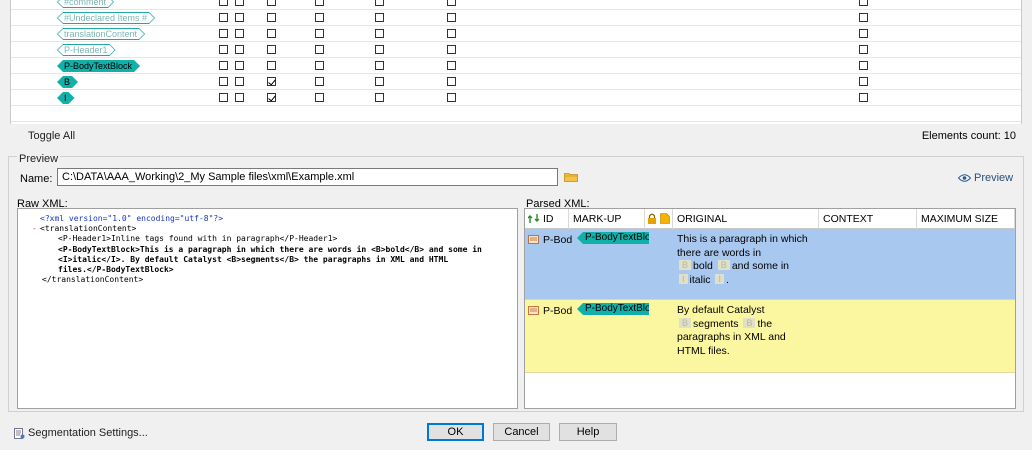  I want to click on folder-icon, so click(571, 177).